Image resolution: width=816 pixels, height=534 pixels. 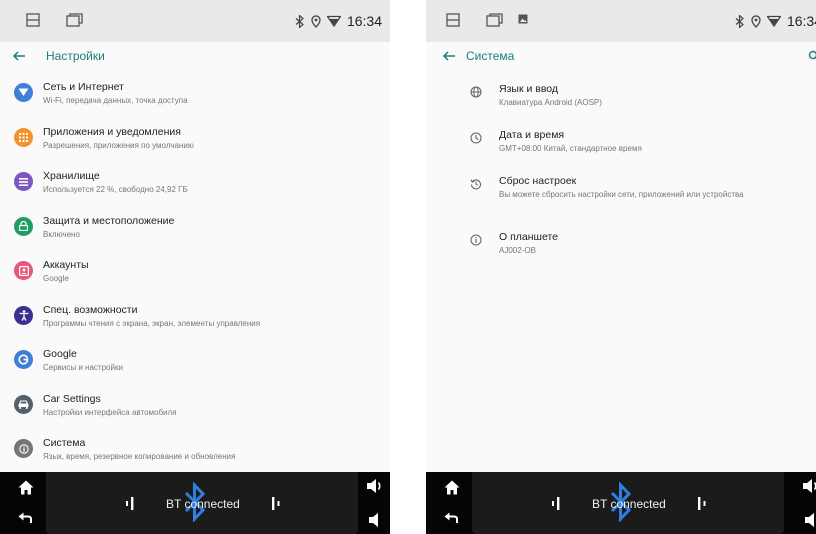 I want to click on item-title: Защита и местоположение, so click(x=109, y=220).